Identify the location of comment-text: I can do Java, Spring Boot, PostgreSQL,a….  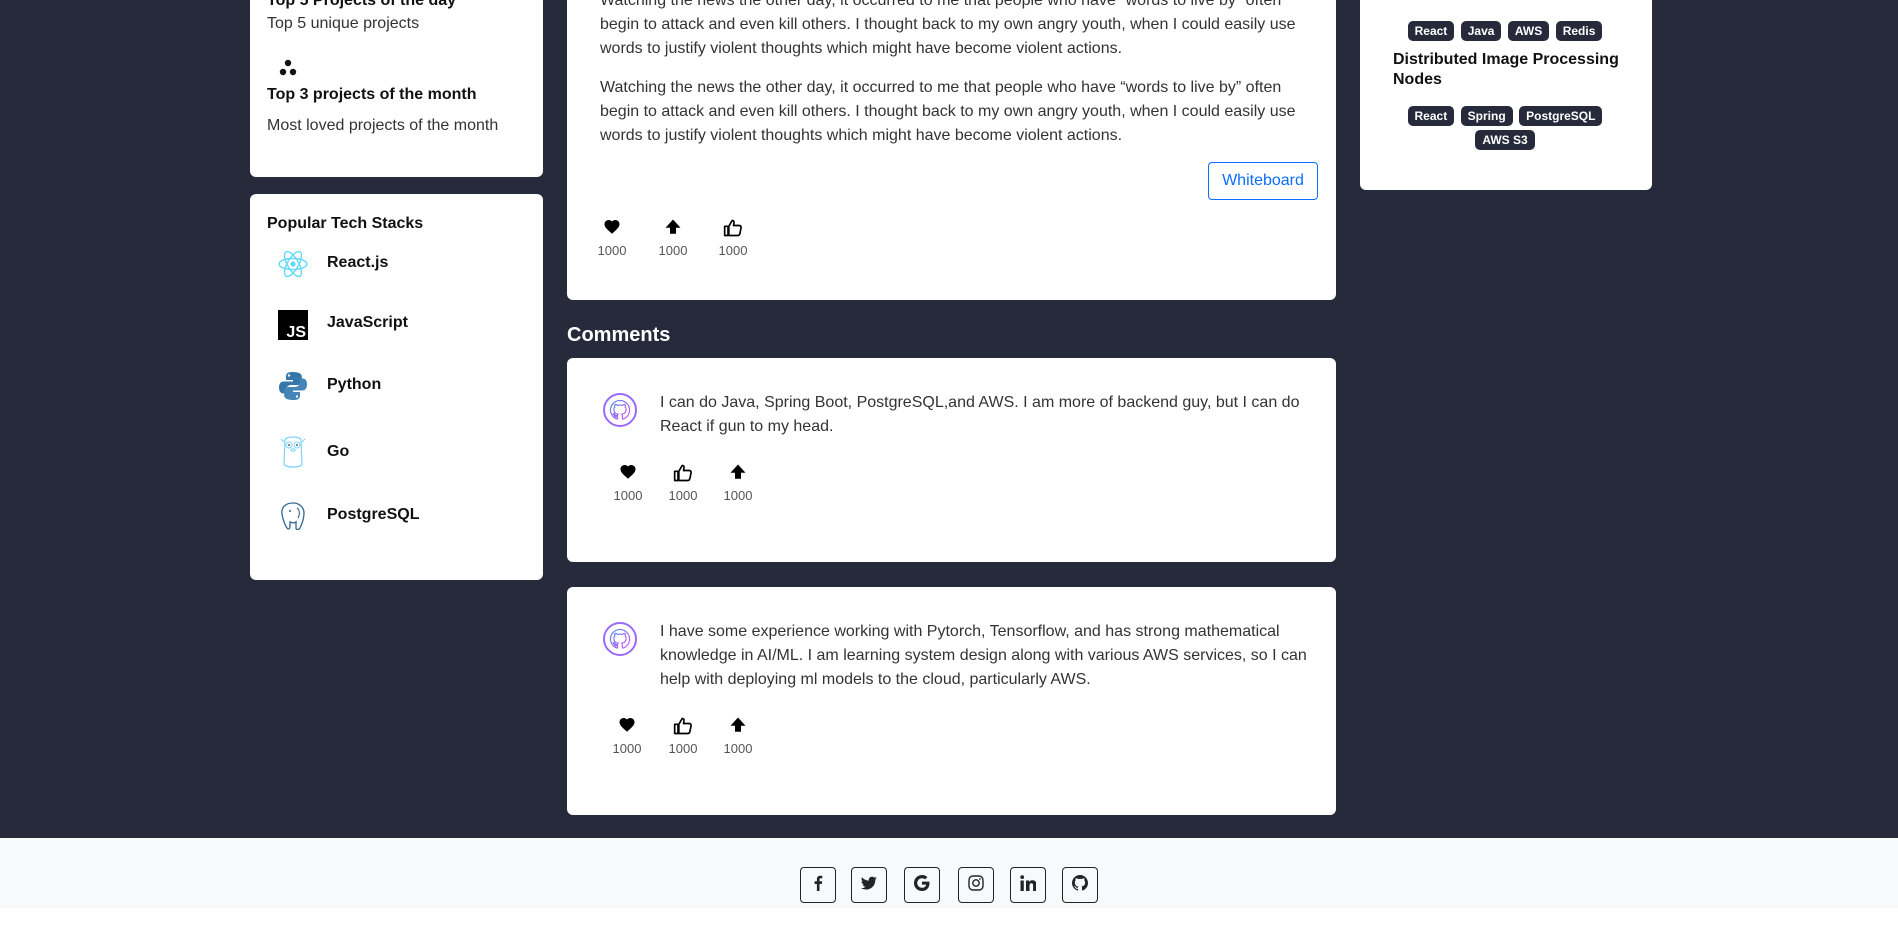
(980, 414).